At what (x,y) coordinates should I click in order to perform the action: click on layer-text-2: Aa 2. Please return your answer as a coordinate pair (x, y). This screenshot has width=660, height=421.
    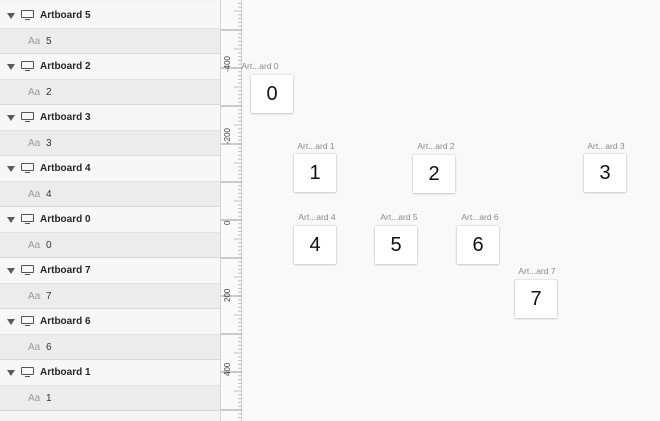
    Looking at the image, I should click on (110, 92).